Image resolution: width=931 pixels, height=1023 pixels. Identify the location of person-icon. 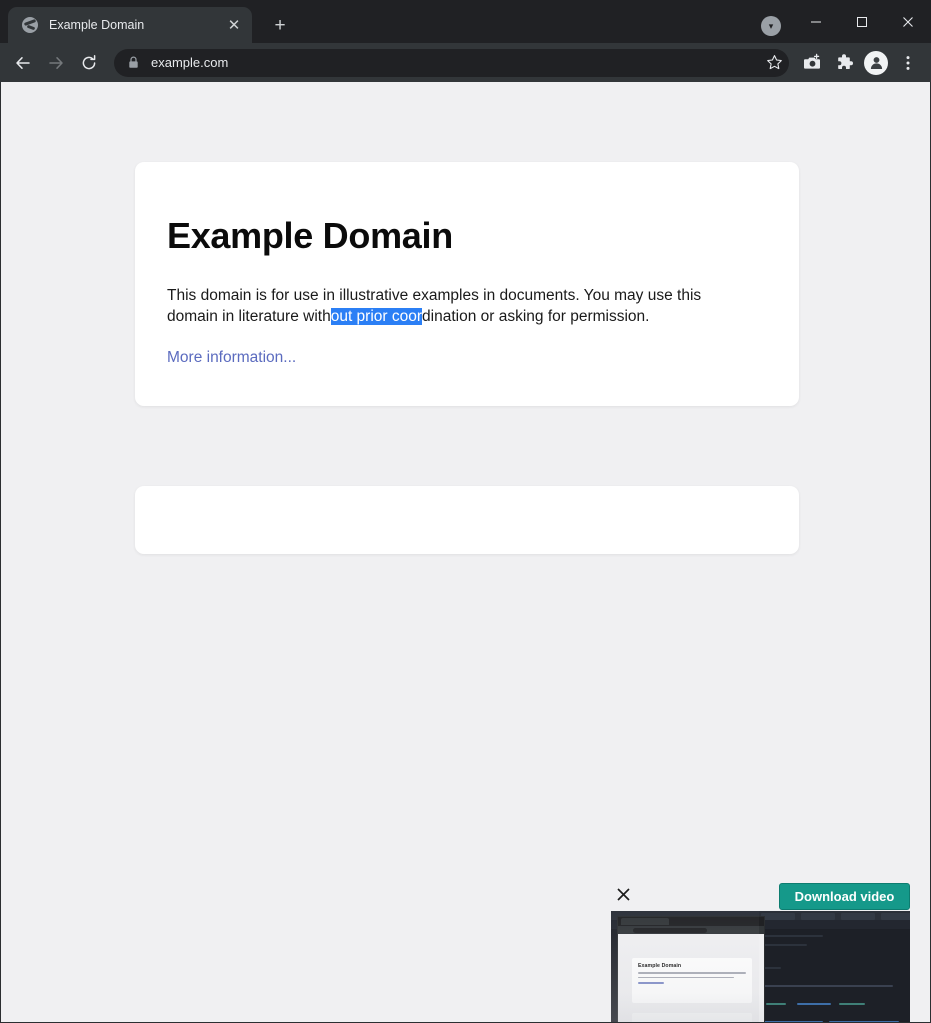
(876, 62).